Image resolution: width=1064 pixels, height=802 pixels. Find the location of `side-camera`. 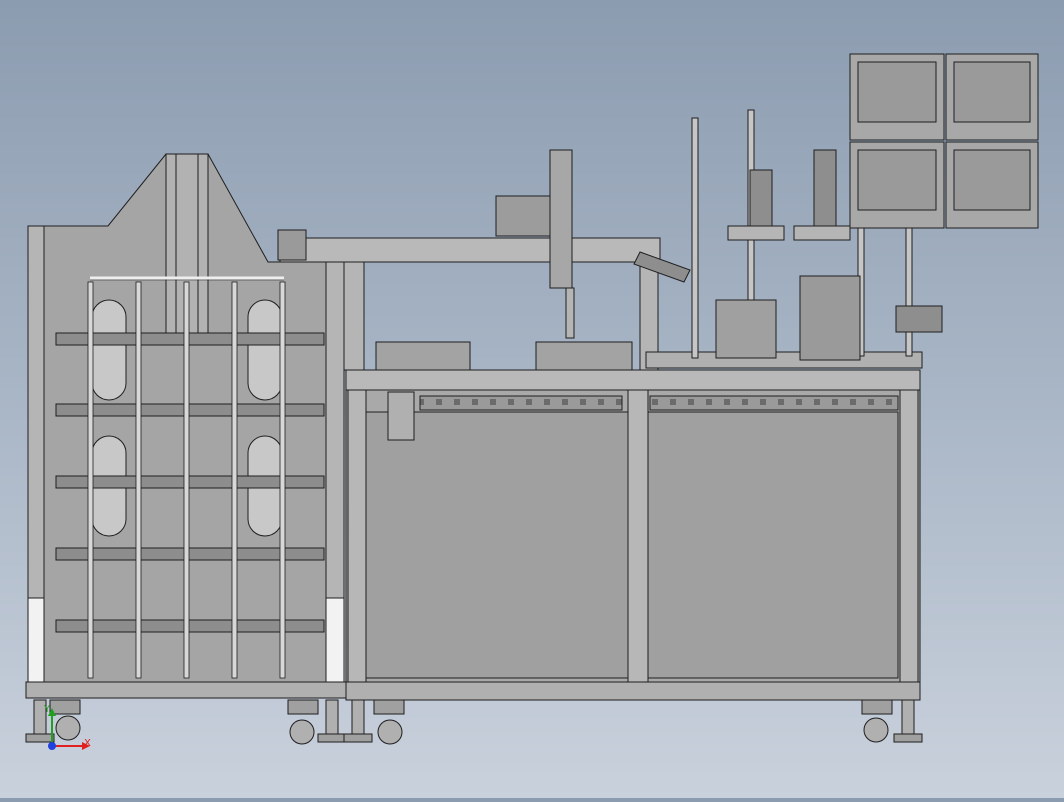

side-camera is located at coordinates (919, 319).